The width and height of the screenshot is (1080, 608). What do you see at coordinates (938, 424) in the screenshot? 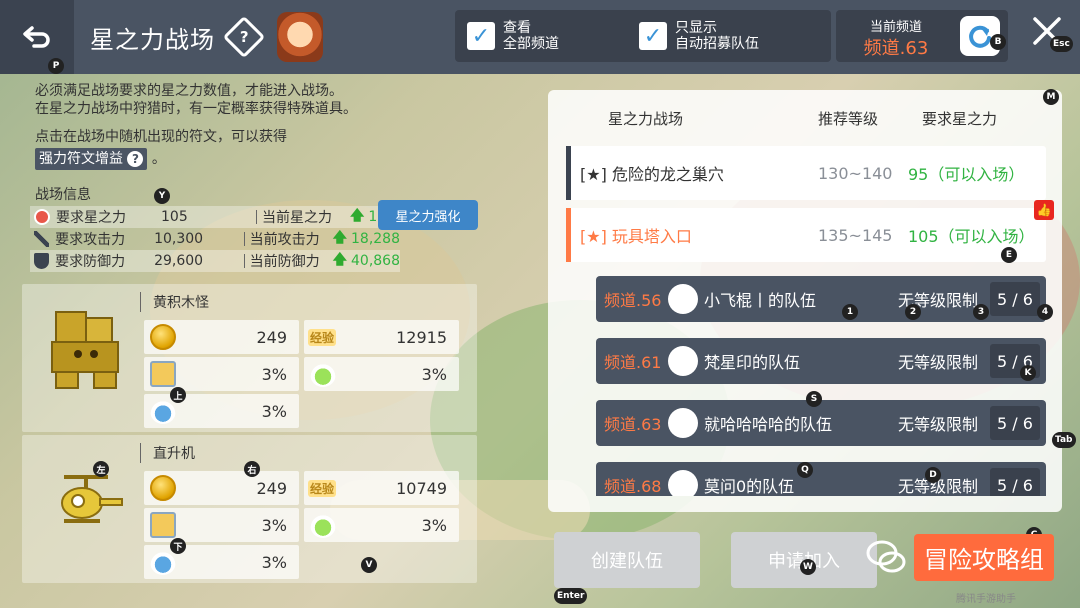
I see `team-level-limit: 无等级限制` at bounding box center [938, 424].